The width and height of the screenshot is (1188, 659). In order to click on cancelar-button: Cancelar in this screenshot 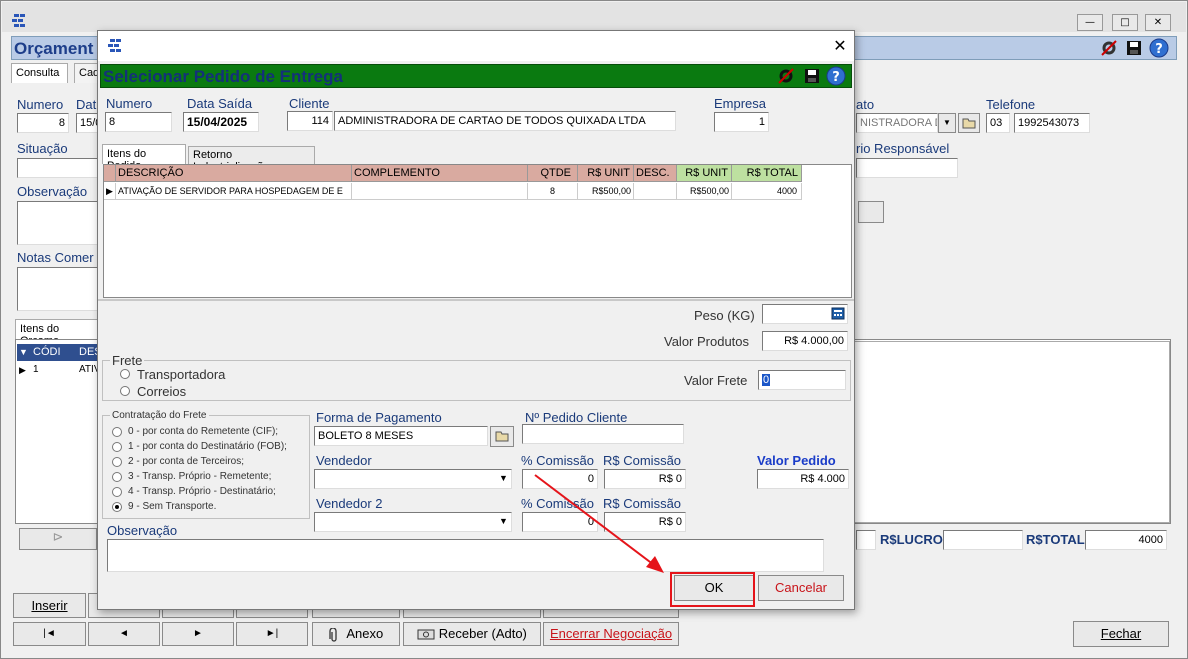, I will do `click(801, 588)`.